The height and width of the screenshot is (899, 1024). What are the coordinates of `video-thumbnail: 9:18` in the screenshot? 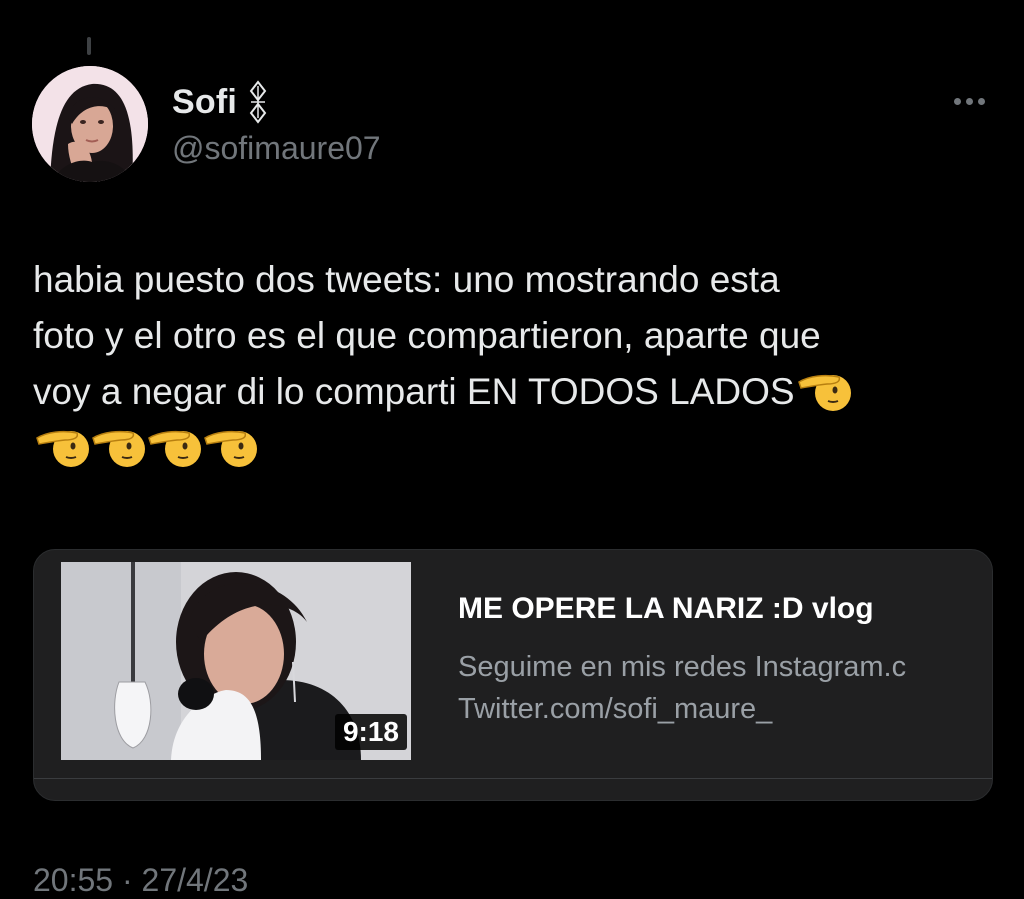 It's located at (236, 661).